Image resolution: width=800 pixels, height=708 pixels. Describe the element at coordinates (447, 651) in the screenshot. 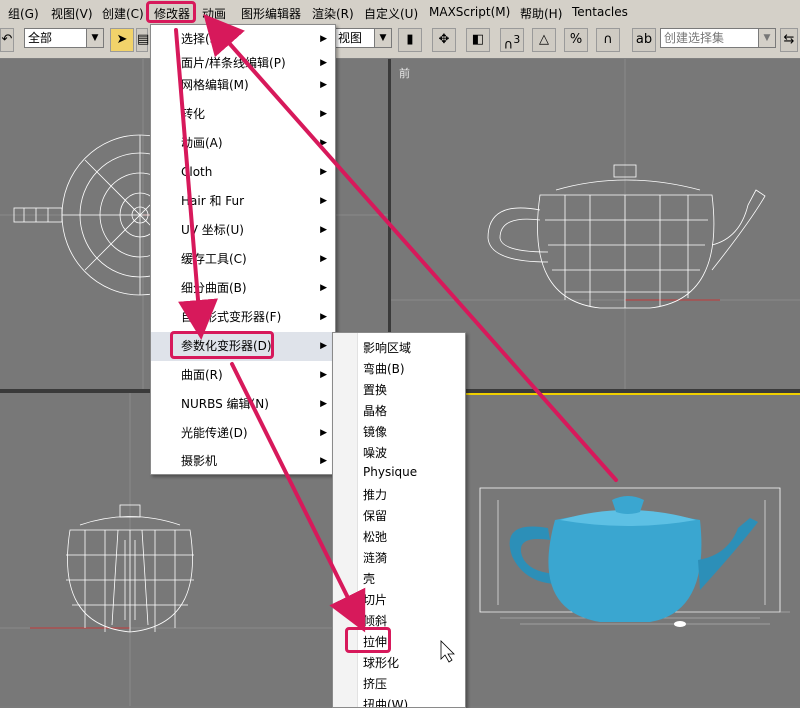

I see `mouse-cursor-icon` at that location.